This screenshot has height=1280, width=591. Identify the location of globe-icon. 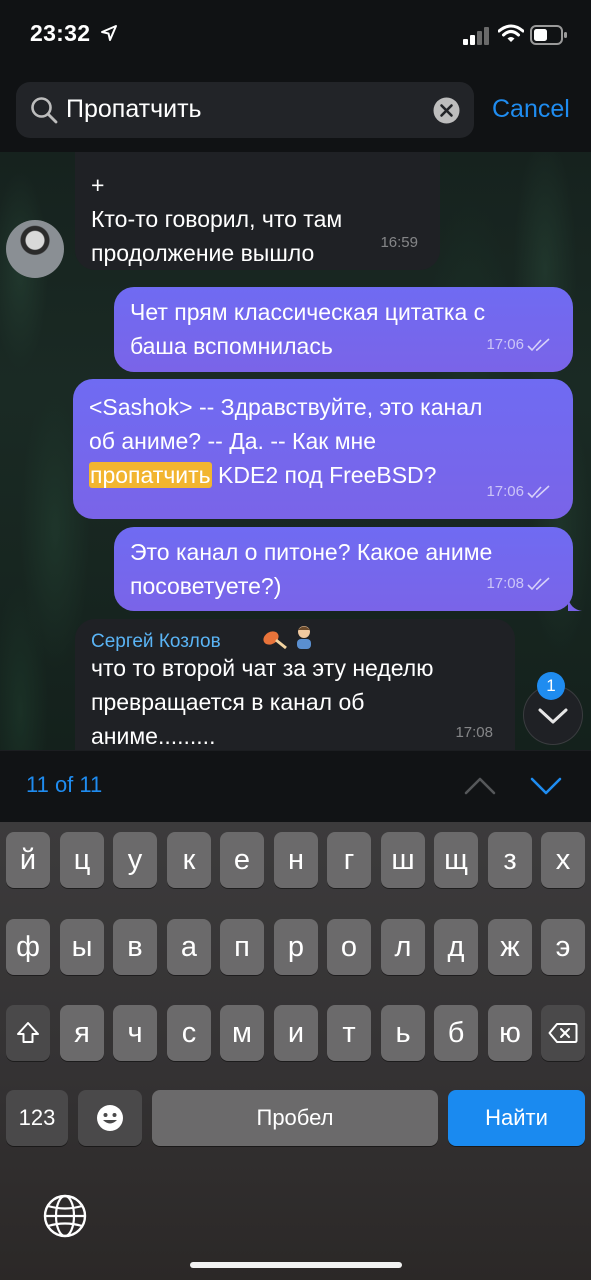
(65, 1216).